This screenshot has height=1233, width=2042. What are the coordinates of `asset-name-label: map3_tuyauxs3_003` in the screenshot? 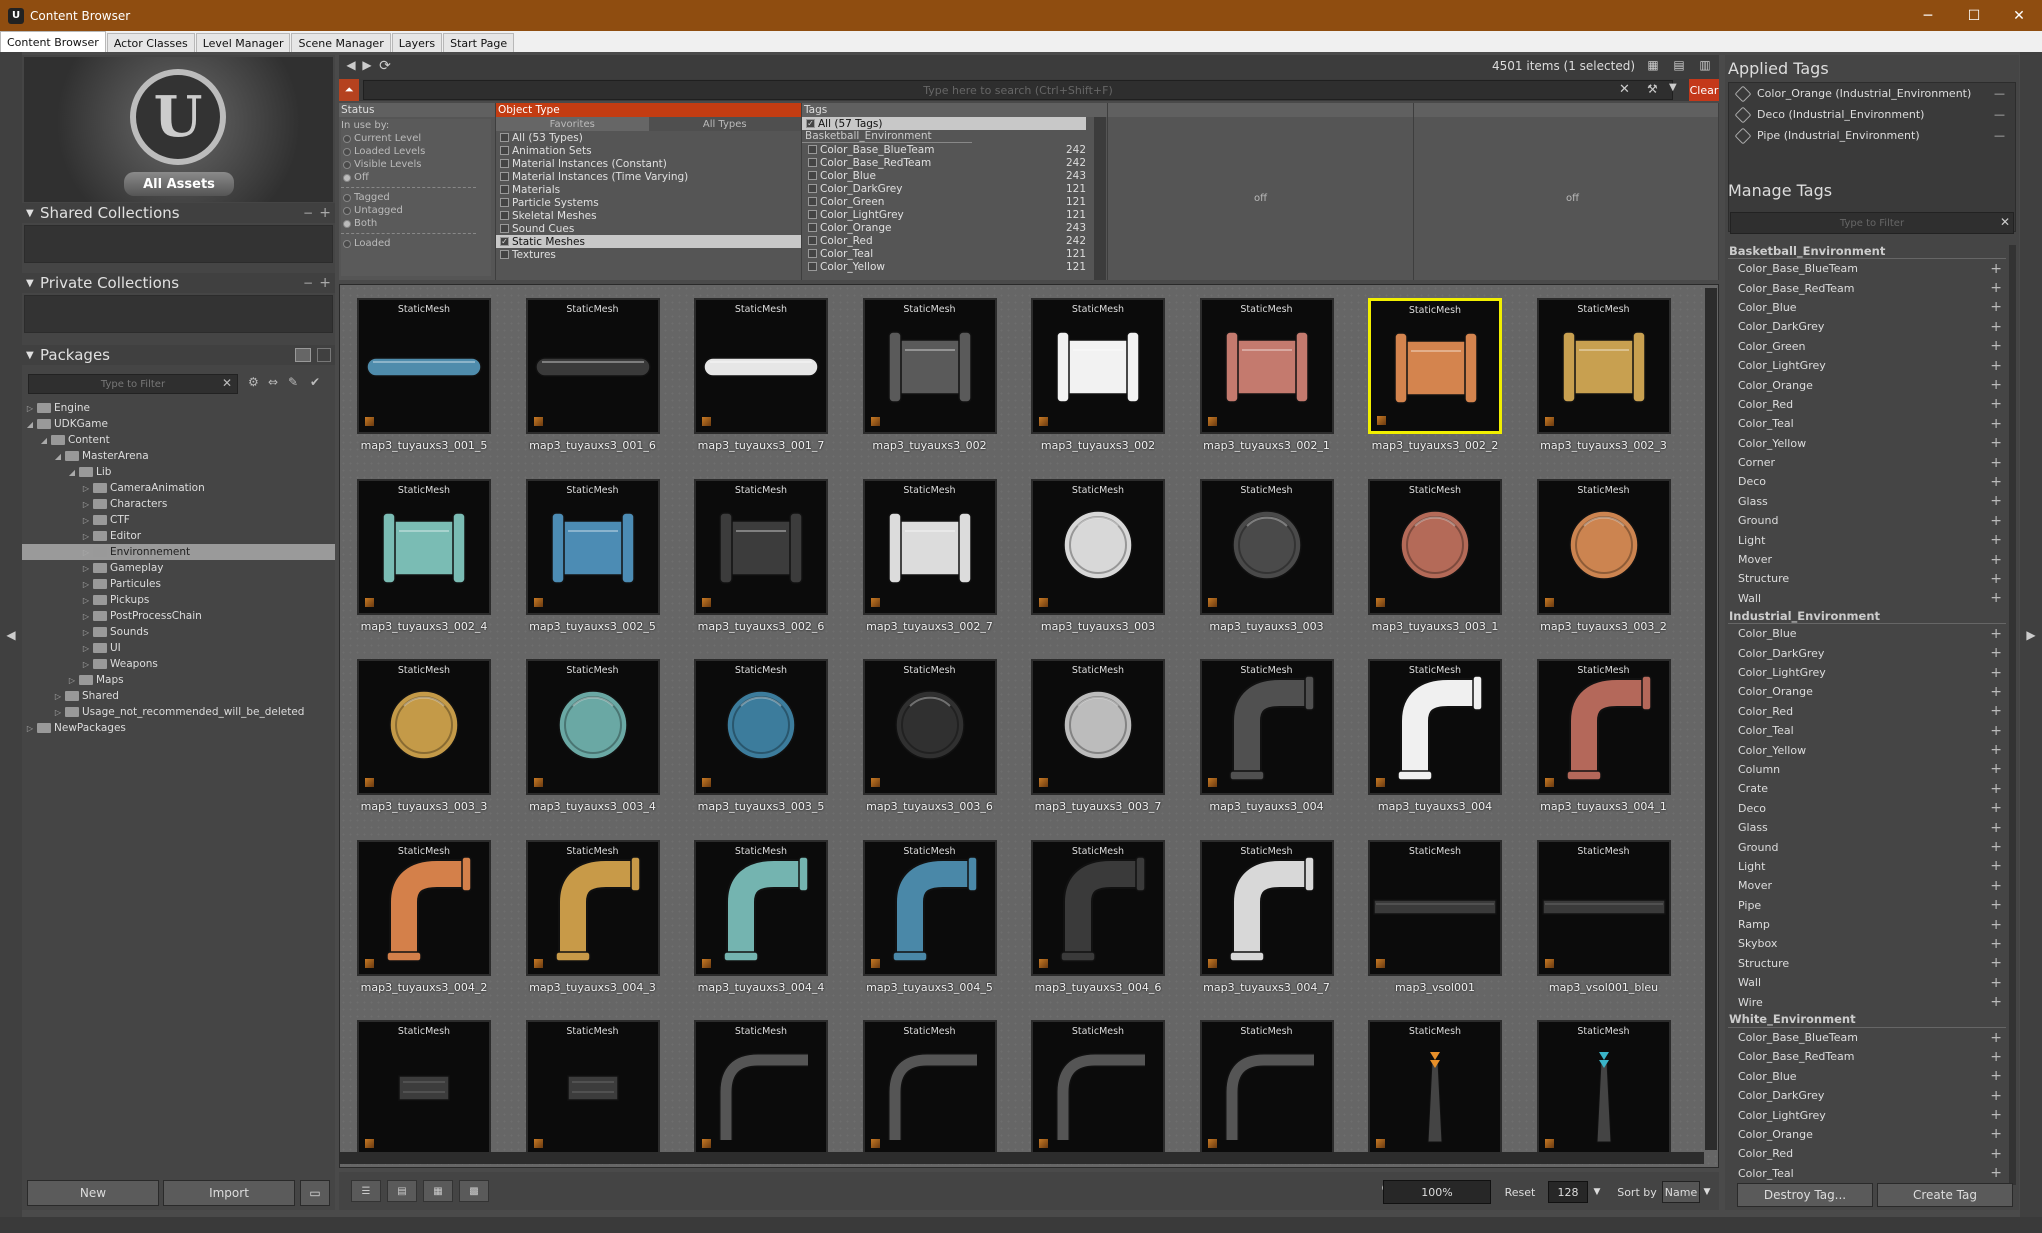 It's located at (1098, 626).